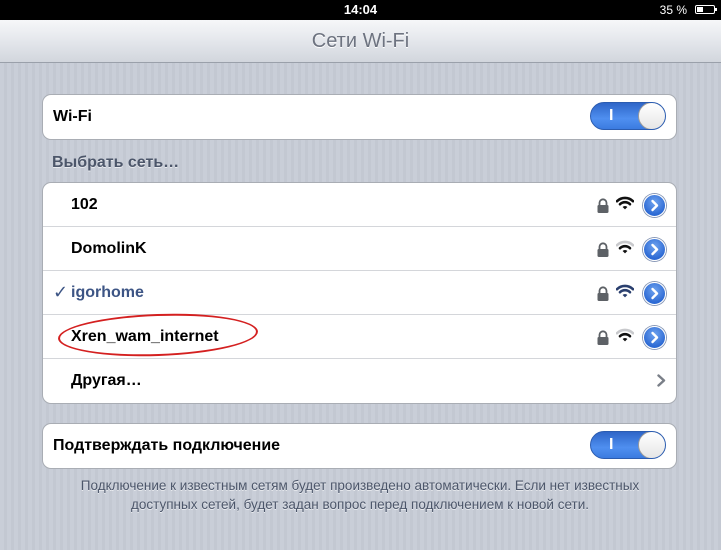 The height and width of the screenshot is (550, 721). I want to click on ask-join-group: Подтверждать подключение I, so click(359, 446).